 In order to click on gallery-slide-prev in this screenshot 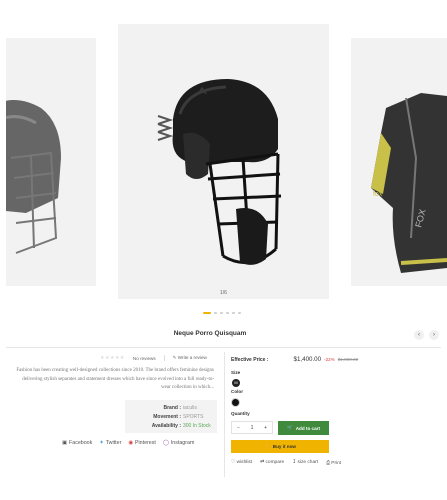, I will do `click(51, 162)`.